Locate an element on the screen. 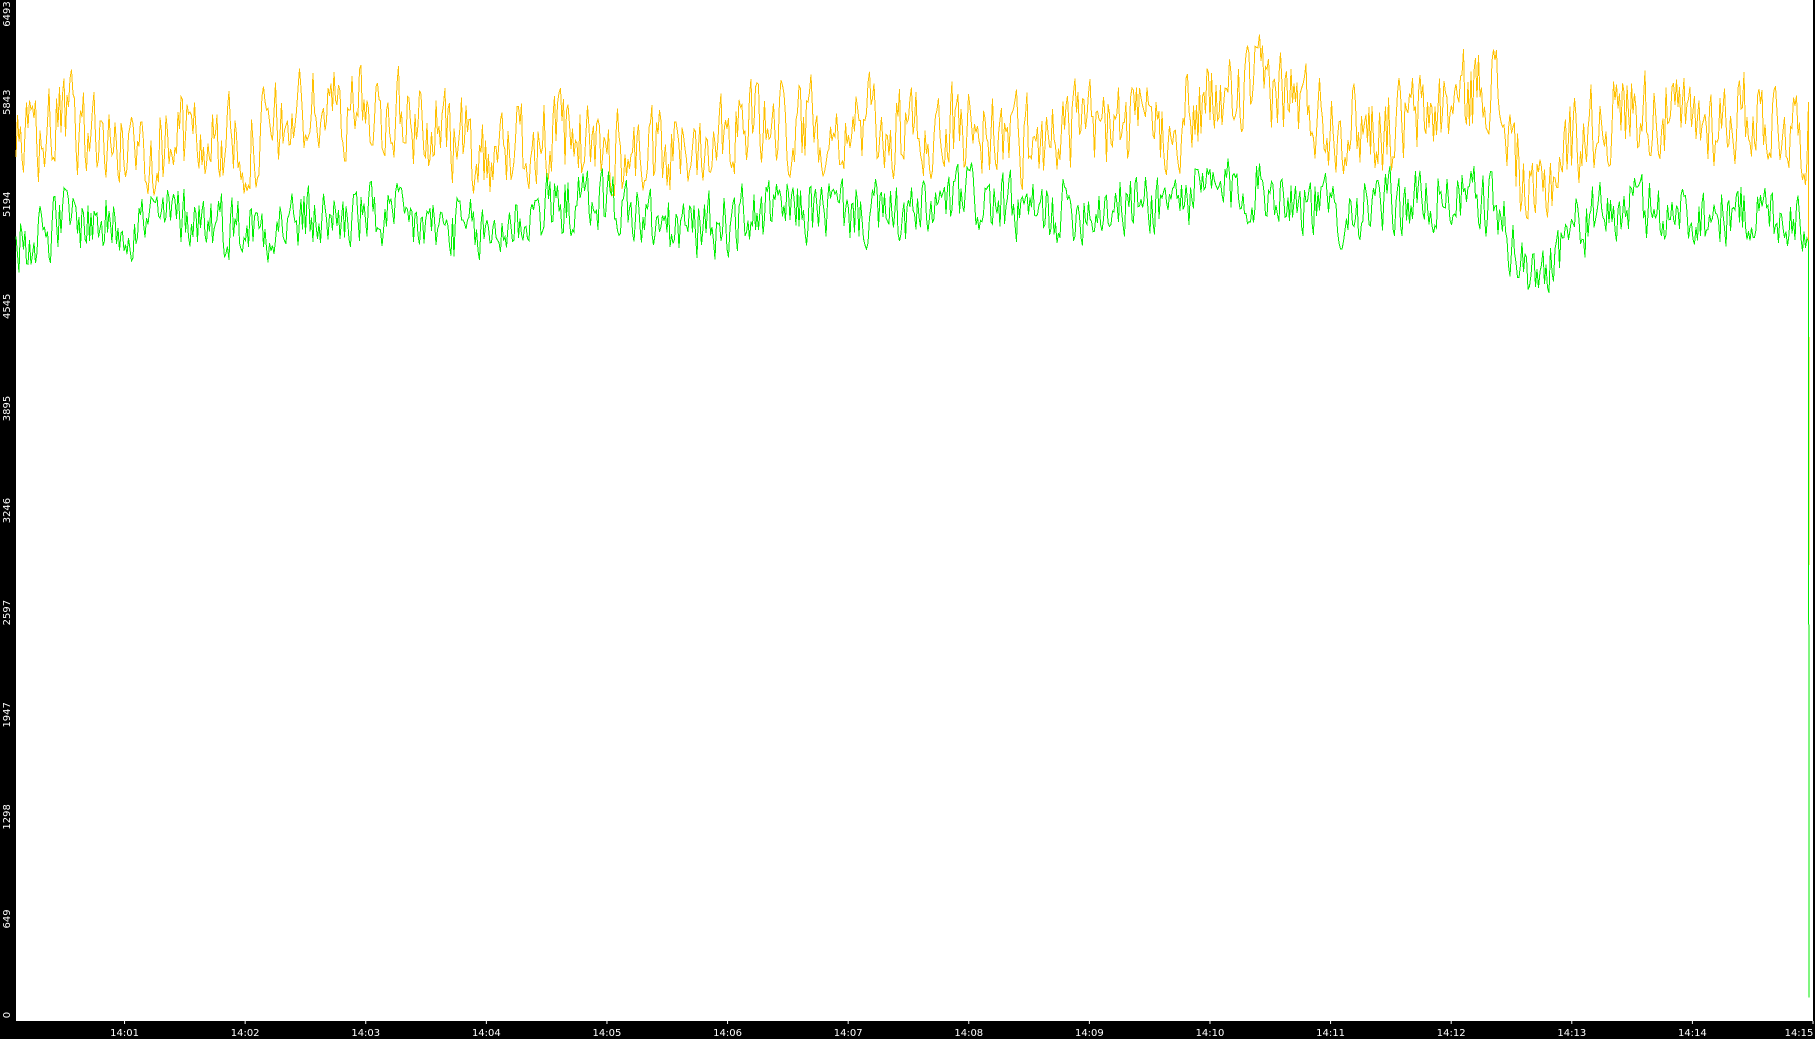  x-tick-label: 14:01 is located at coordinates (124, 1033).